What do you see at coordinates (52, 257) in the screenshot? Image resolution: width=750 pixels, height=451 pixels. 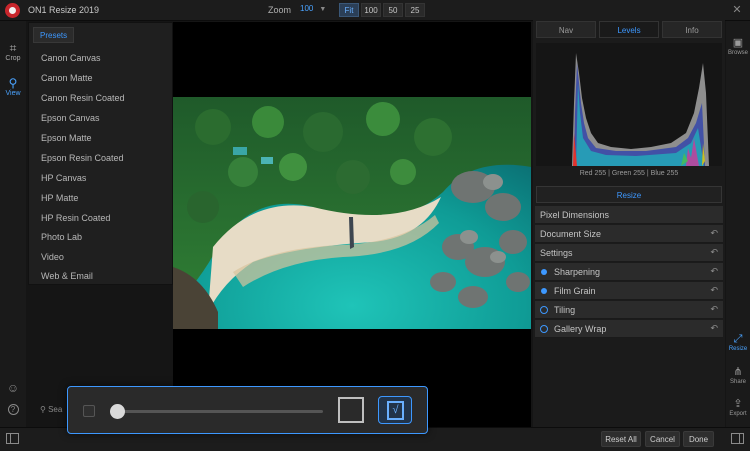 I see `preset-item: Video` at bounding box center [52, 257].